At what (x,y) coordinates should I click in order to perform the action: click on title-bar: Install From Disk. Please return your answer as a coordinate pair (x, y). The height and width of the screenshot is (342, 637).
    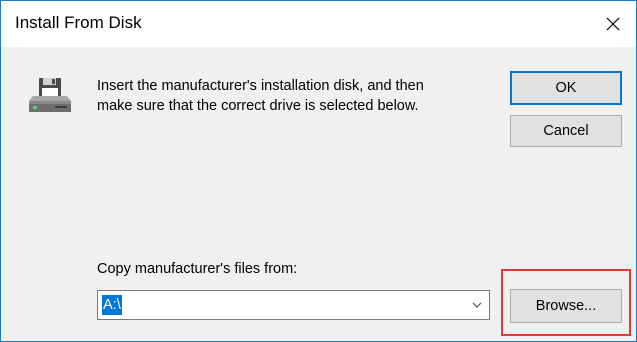
    Looking at the image, I should click on (318, 24).